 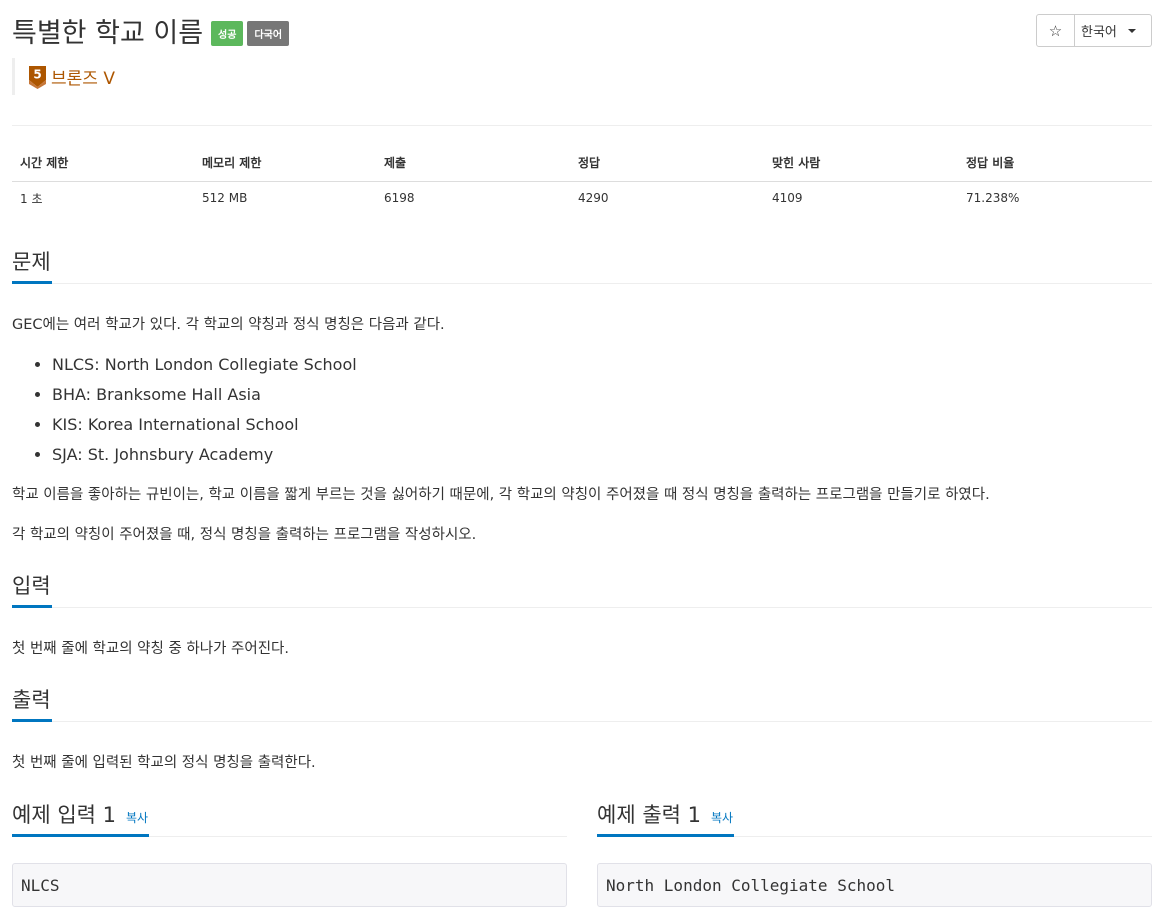 I want to click on header-accept-ratio: 정답 비율, so click(x=1055, y=163).